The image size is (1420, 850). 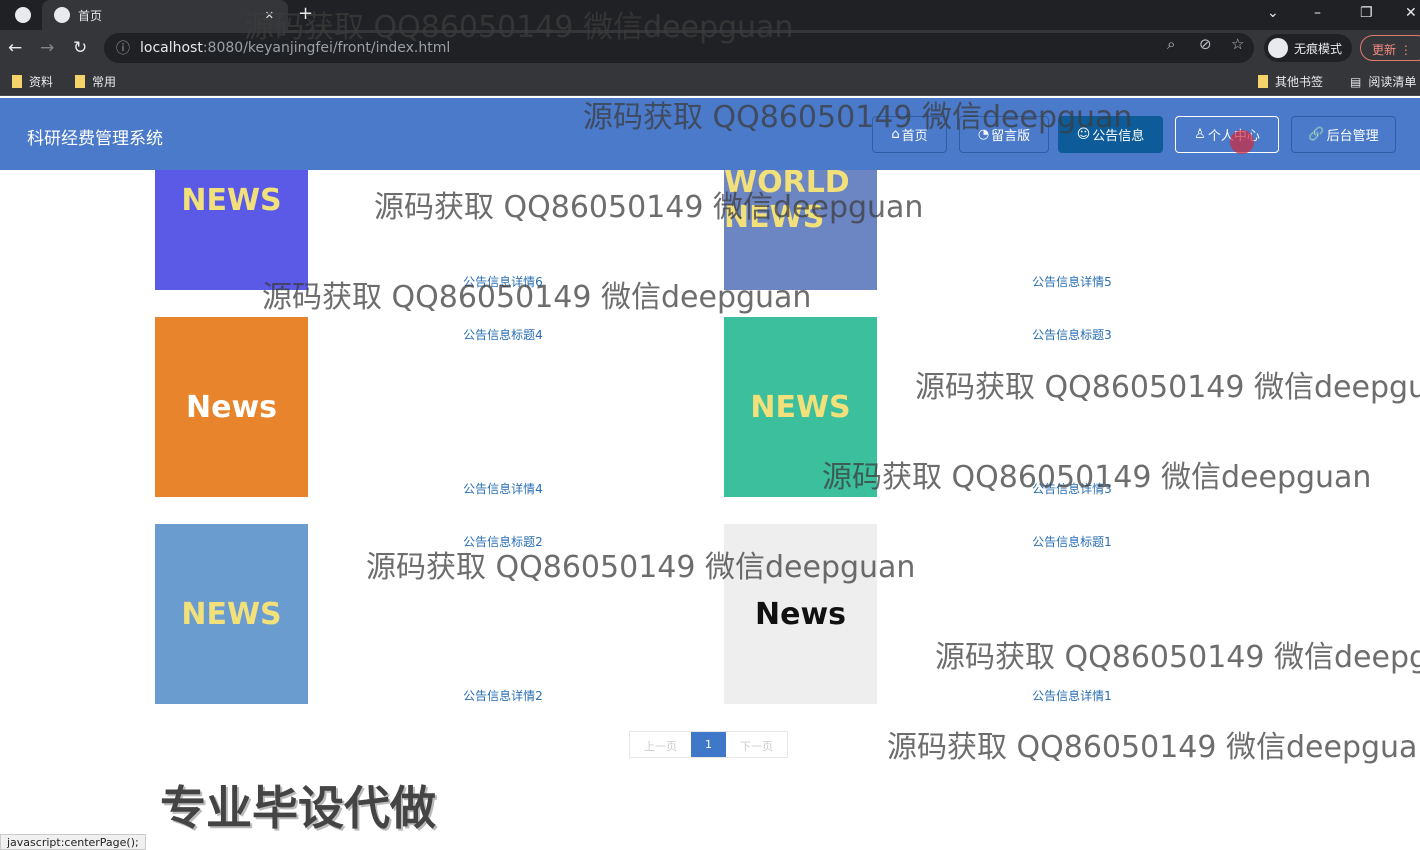 What do you see at coordinates (660, 744) in the screenshot?
I see `prev-page-button: 上一页` at bounding box center [660, 744].